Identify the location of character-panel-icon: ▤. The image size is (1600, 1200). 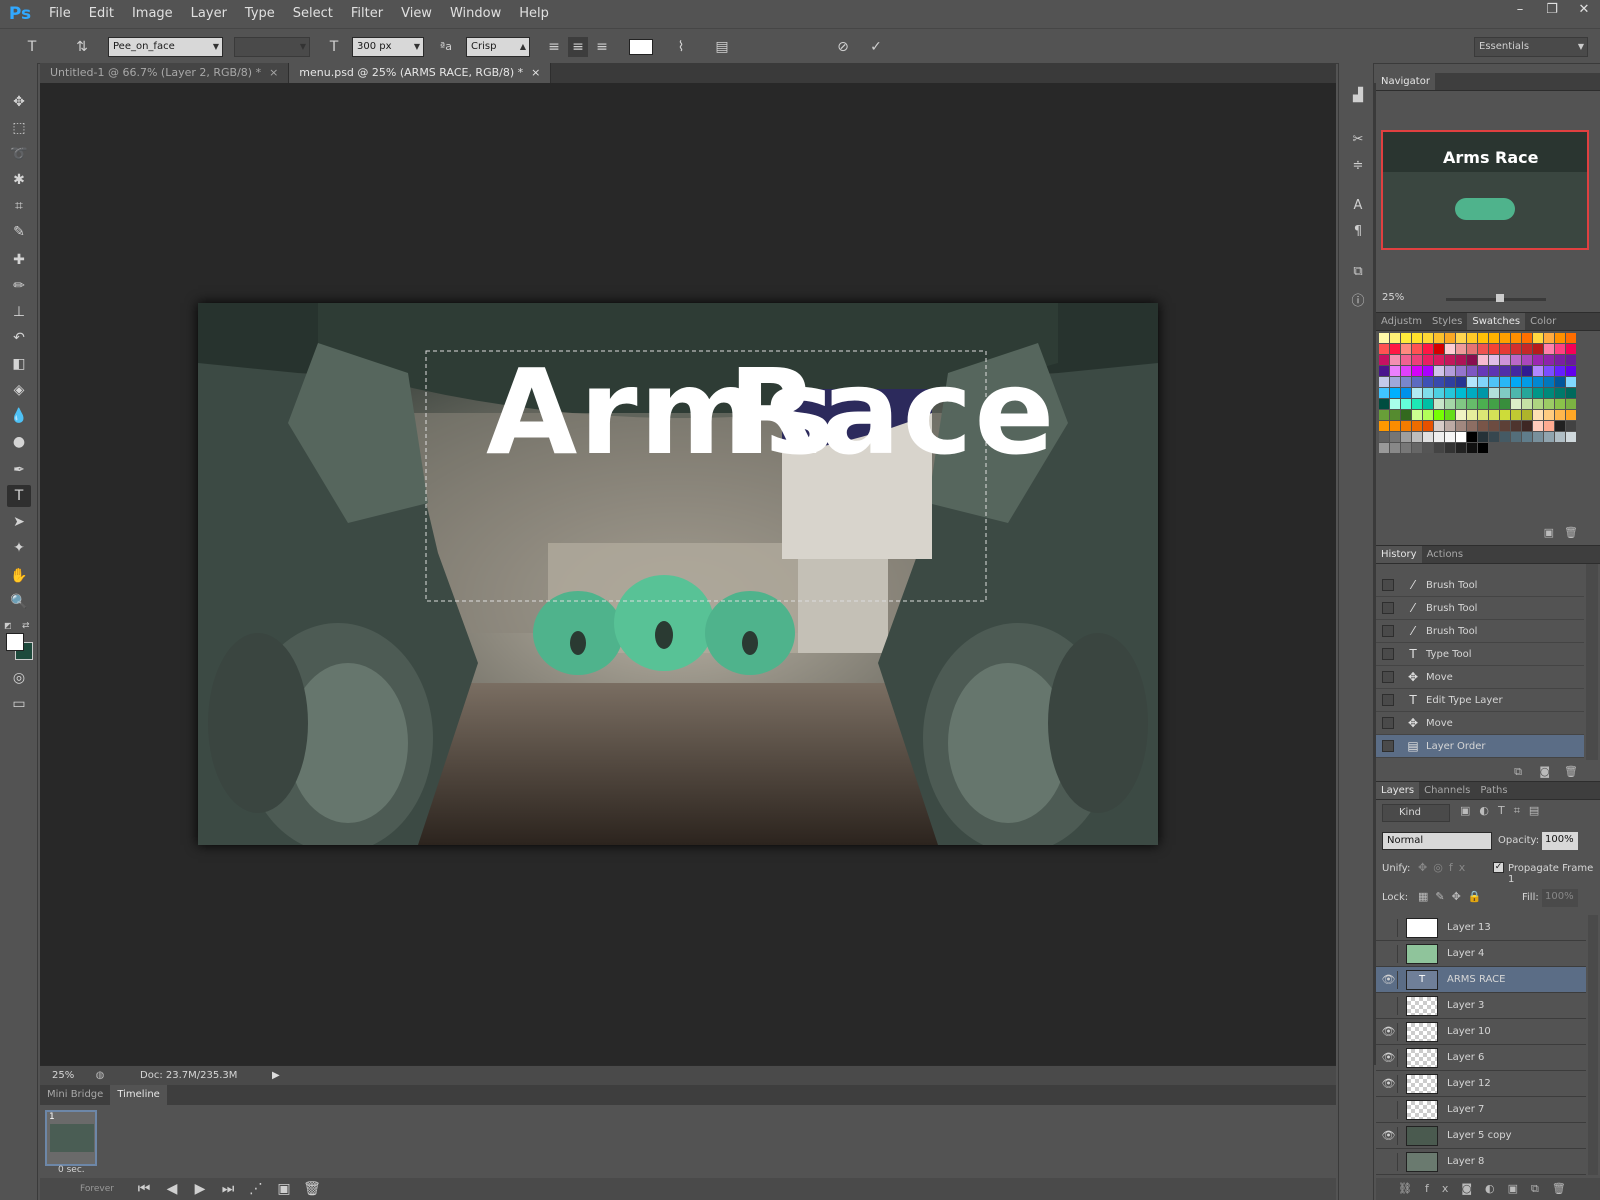
(722, 47).